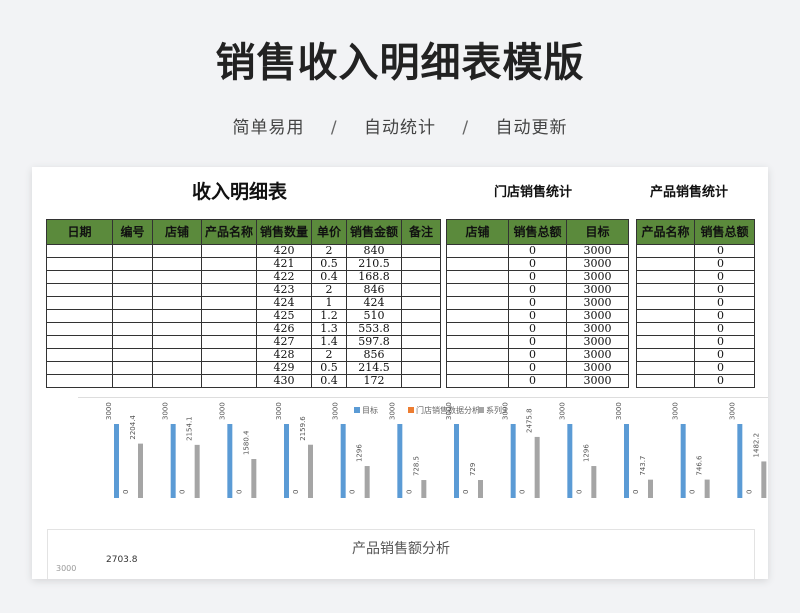  I want to click on table-cell: 430, so click(284, 381).